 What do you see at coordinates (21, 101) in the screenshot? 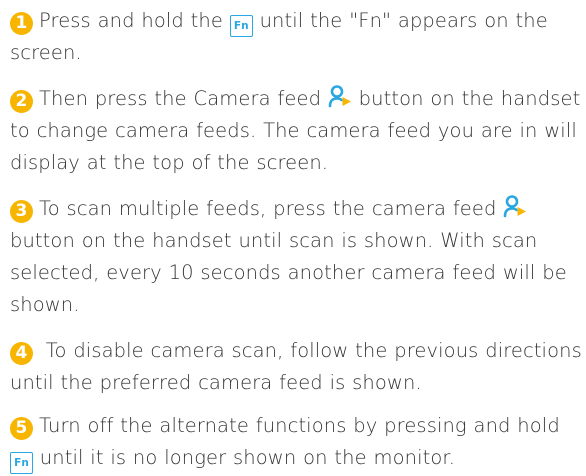
I see `step-number-badge: 2` at bounding box center [21, 101].